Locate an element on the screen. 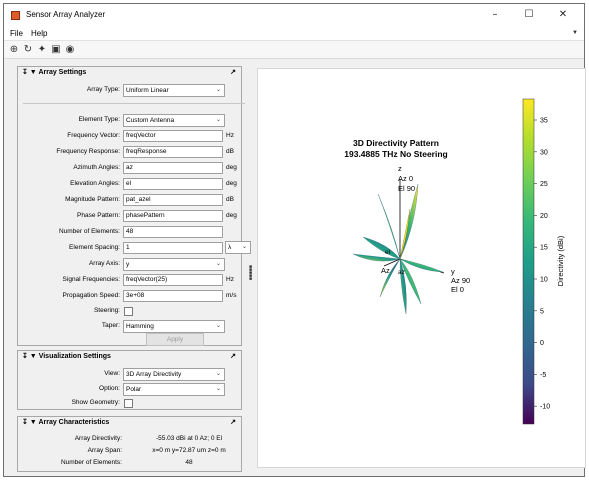 Image resolution: width=589 pixels, height=480 pixels. app-logo-icon is located at coordinates (15, 15).